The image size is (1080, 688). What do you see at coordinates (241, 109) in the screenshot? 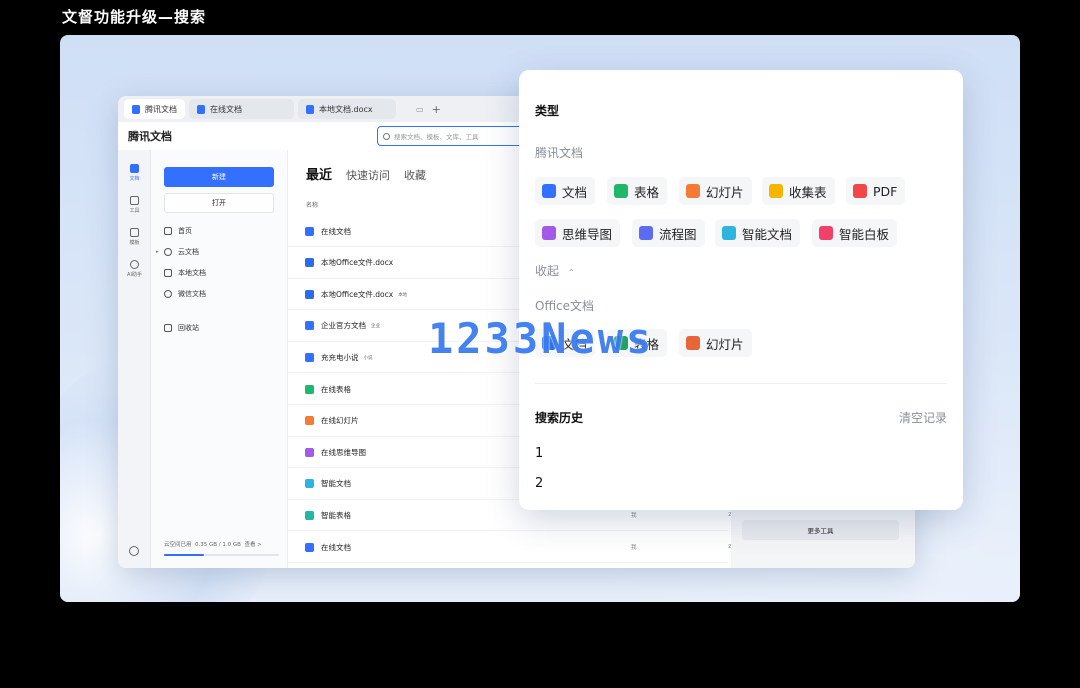
I see `tab-online-doc: 在线文档` at bounding box center [241, 109].